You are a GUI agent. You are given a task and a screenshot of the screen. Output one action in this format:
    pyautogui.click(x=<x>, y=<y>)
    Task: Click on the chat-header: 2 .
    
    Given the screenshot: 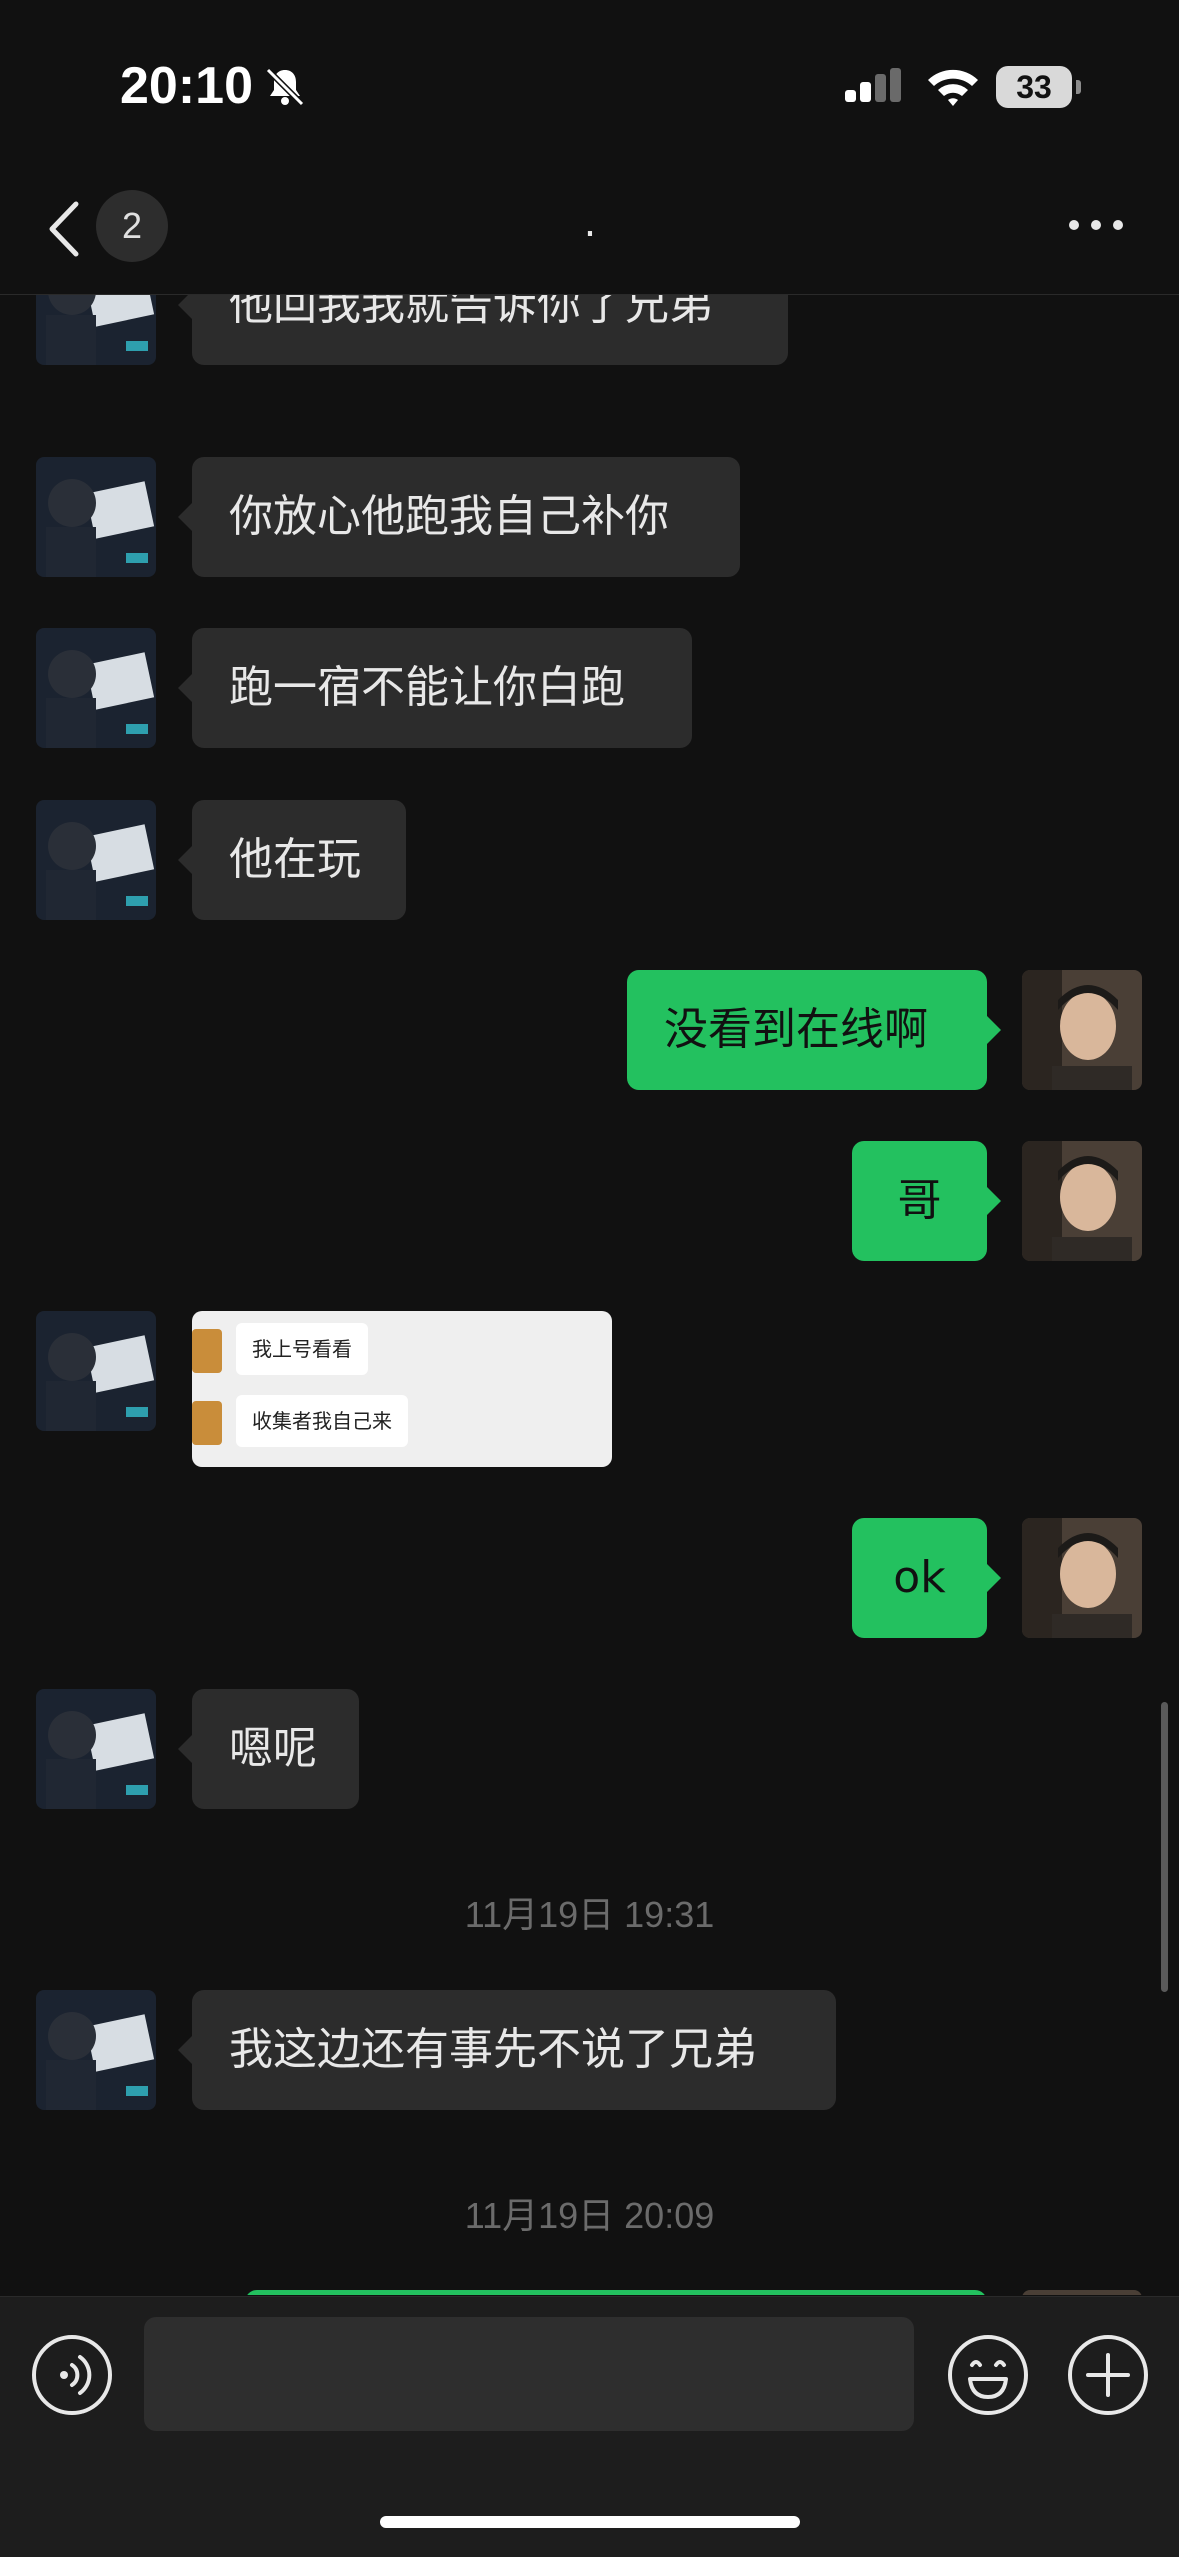 What is the action you would take?
    pyautogui.click(x=589, y=232)
    